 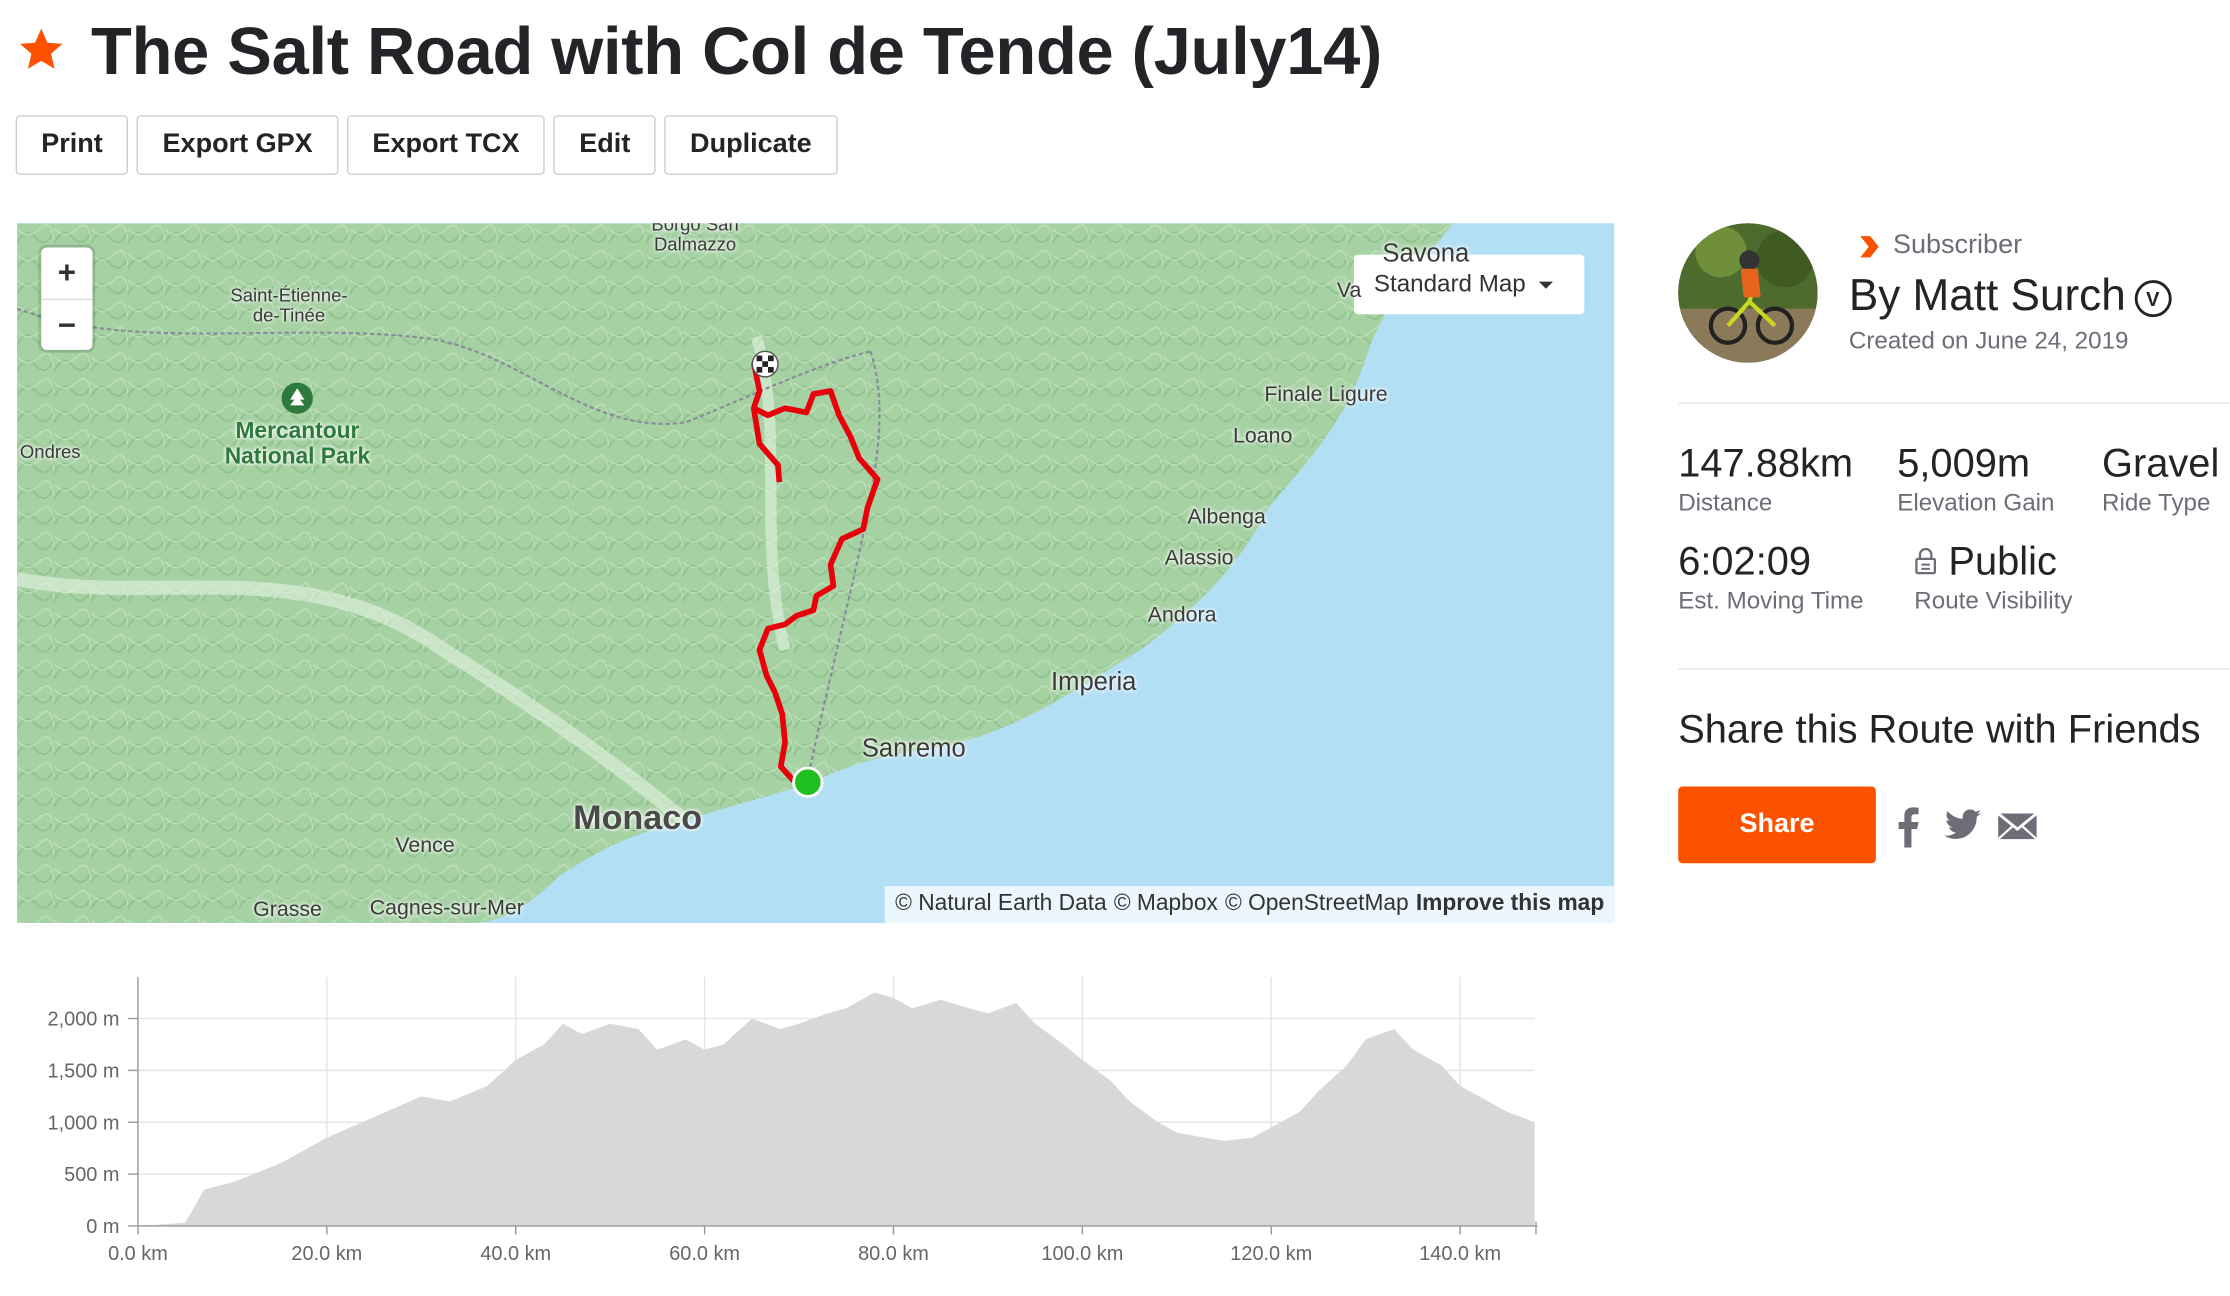 I want to click on stat-ride-type-label: Ride Type, so click(x=2156, y=503).